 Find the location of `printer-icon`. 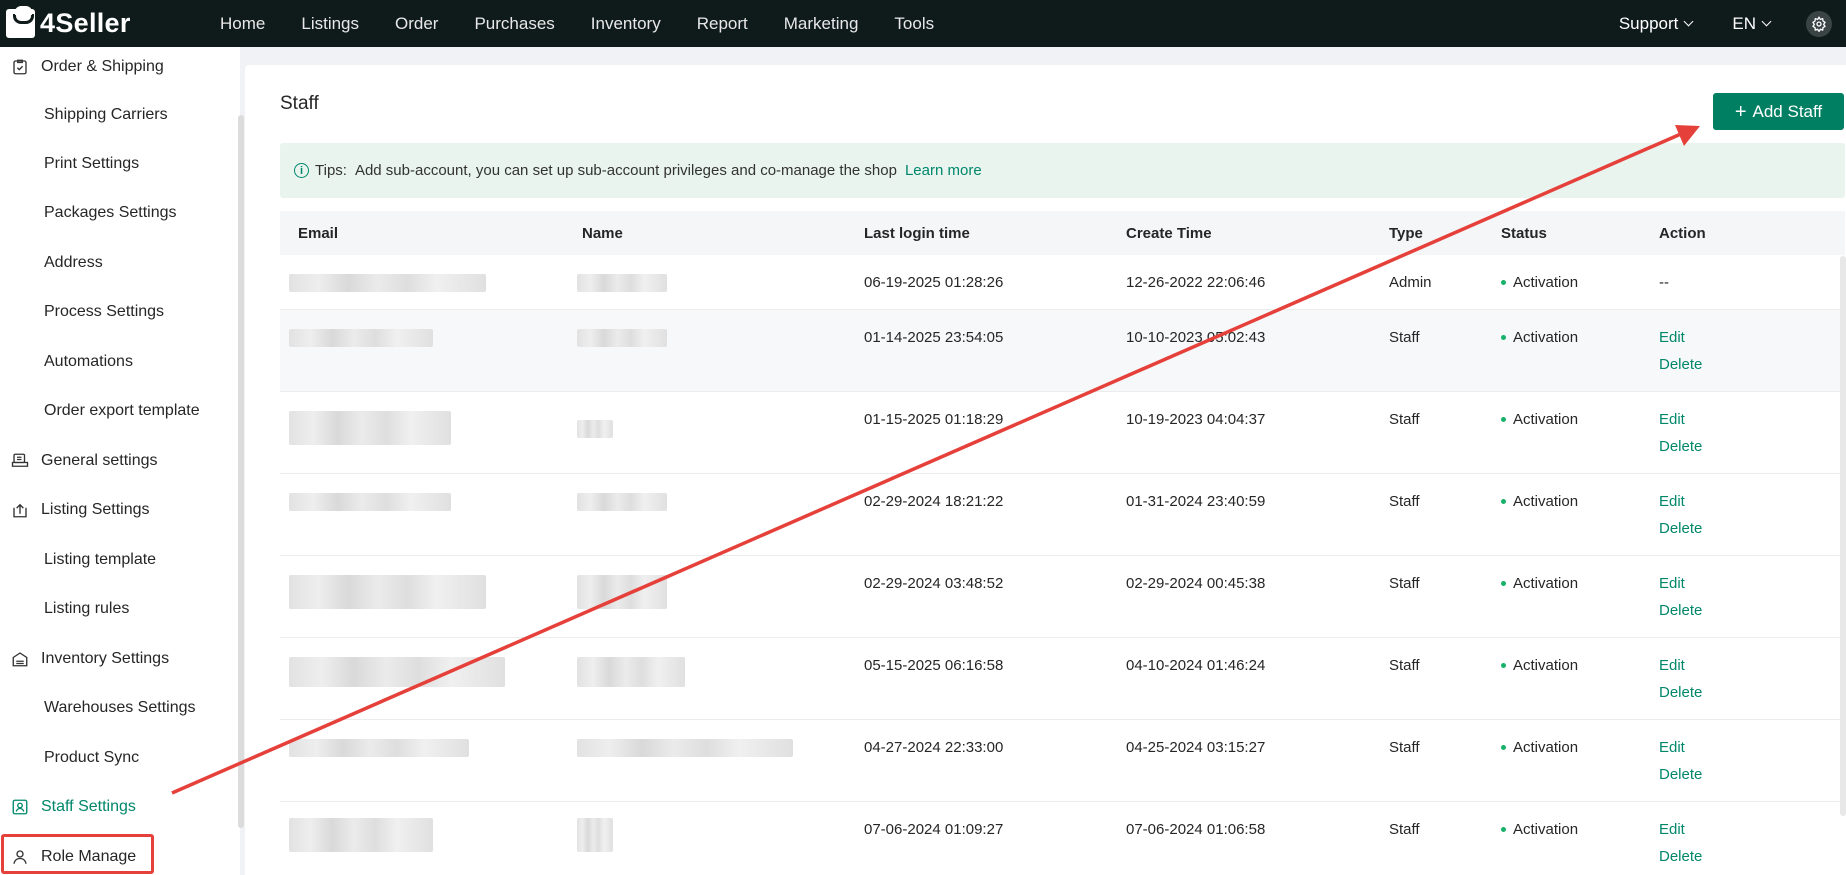

printer-icon is located at coordinates (20, 461).